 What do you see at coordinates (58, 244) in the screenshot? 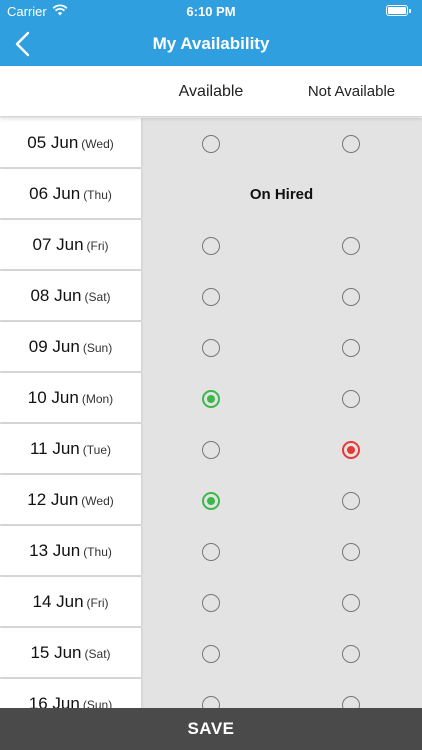
I see `date-label: 07 Jun` at bounding box center [58, 244].